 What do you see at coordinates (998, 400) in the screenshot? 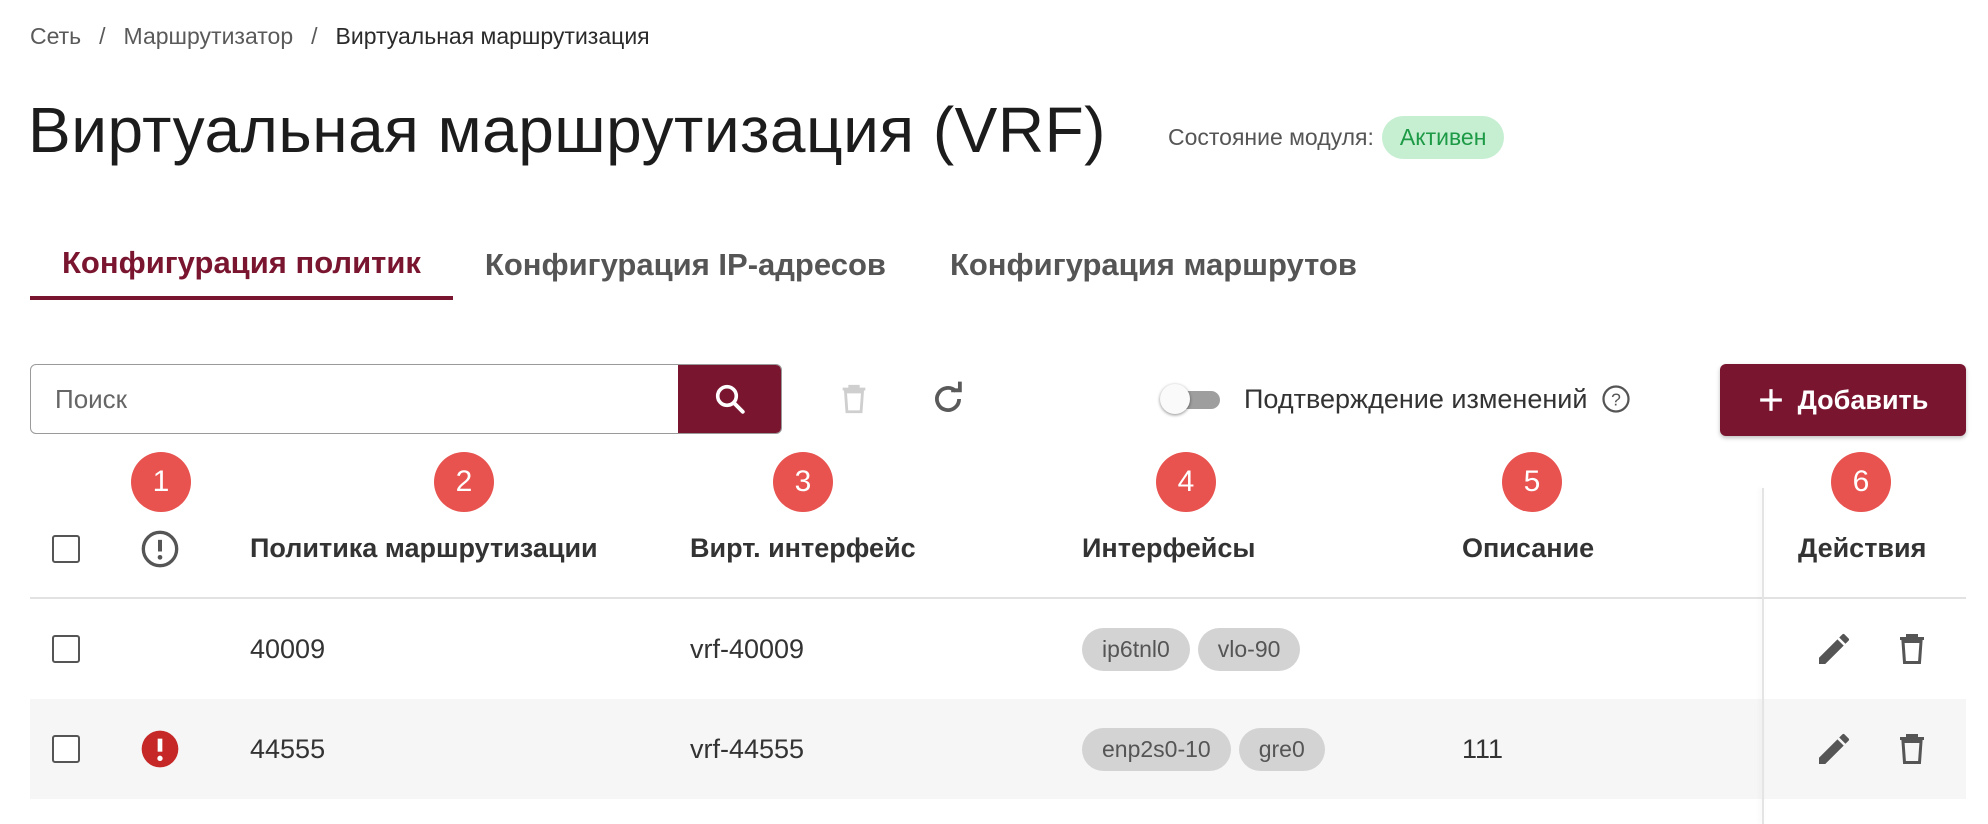
I see `toolbar: Подтверждение изменений ? Добавить` at bounding box center [998, 400].